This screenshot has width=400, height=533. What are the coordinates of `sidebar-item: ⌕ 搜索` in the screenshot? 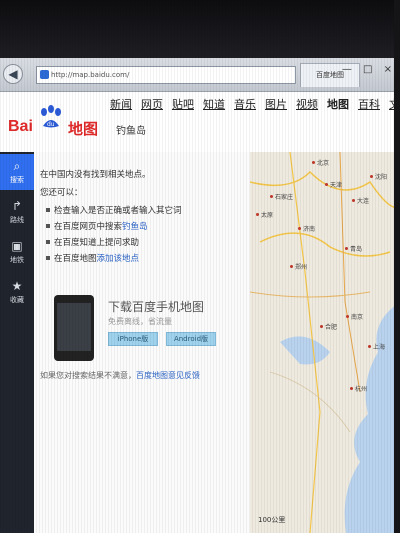 It's located at (17, 172).